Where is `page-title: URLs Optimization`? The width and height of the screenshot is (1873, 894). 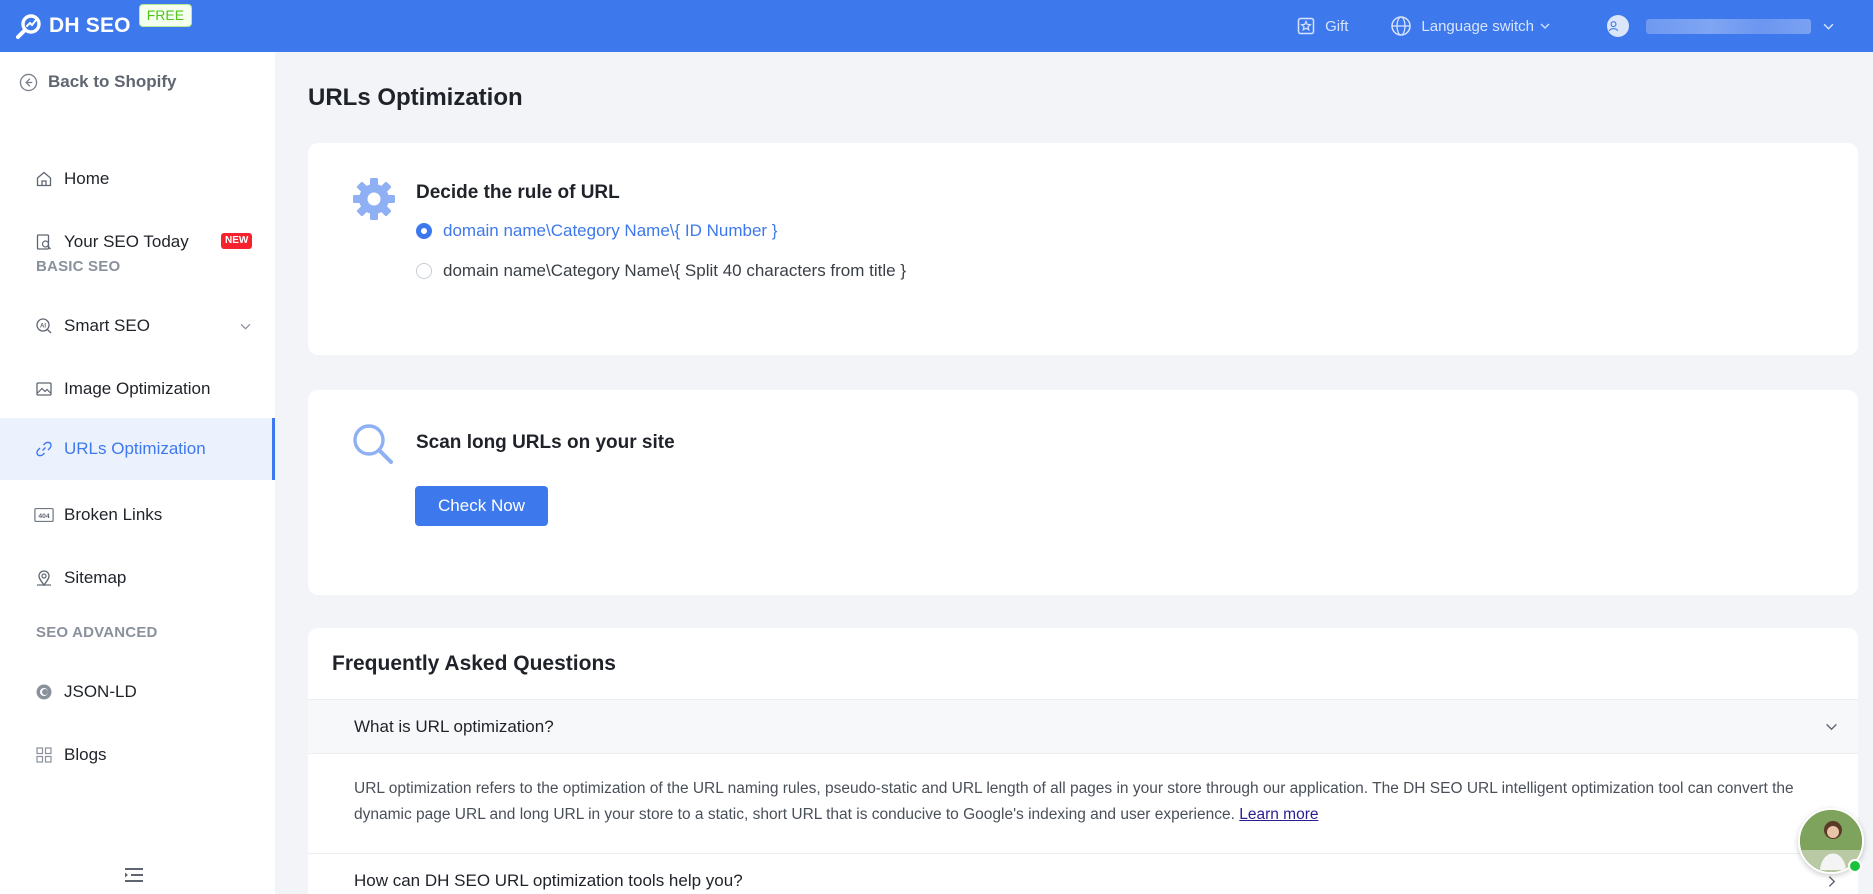 page-title: URLs Optimization is located at coordinates (415, 97).